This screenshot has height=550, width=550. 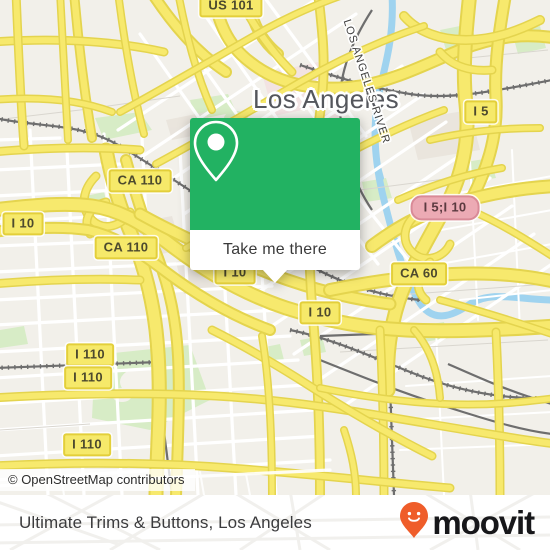 What do you see at coordinates (97, 480) in the screenshot?
I see `osm-attribution: © OpenStreetMap contributors` at bounding box center [97, 480].